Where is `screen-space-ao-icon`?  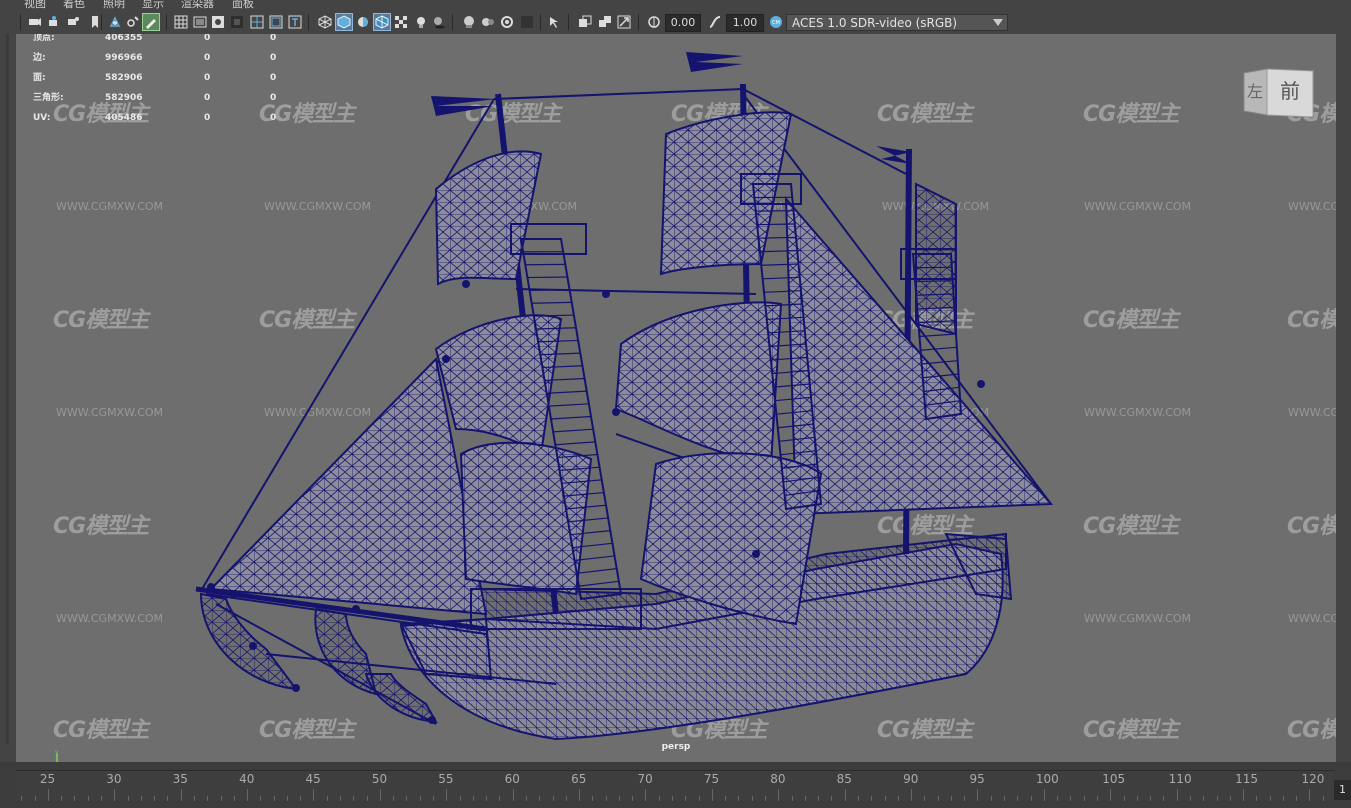 screen-space-ao-icon is located at coordinates (469, 22).